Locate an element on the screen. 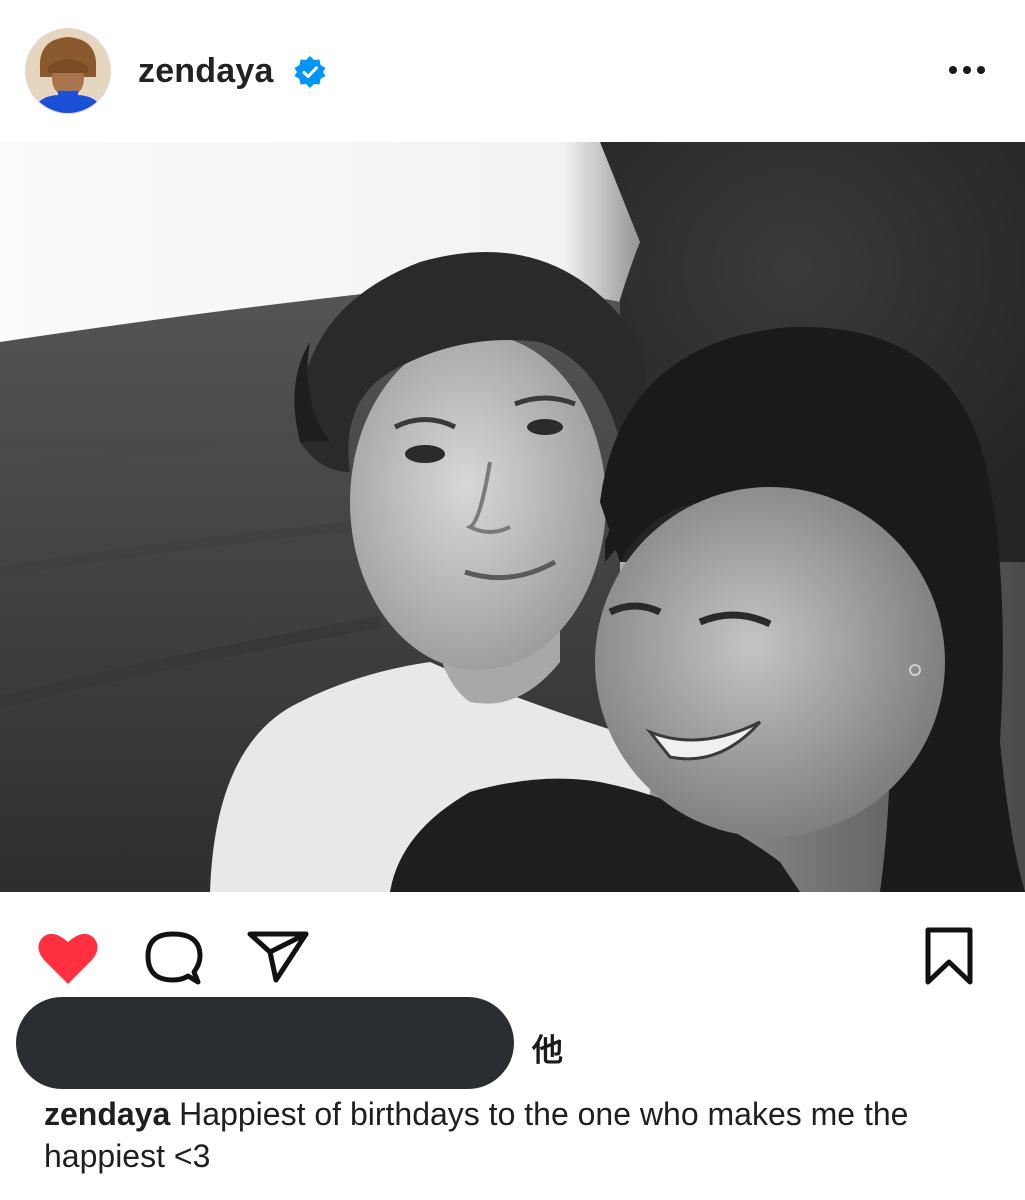  like-button is located at coordinates (68, 960).